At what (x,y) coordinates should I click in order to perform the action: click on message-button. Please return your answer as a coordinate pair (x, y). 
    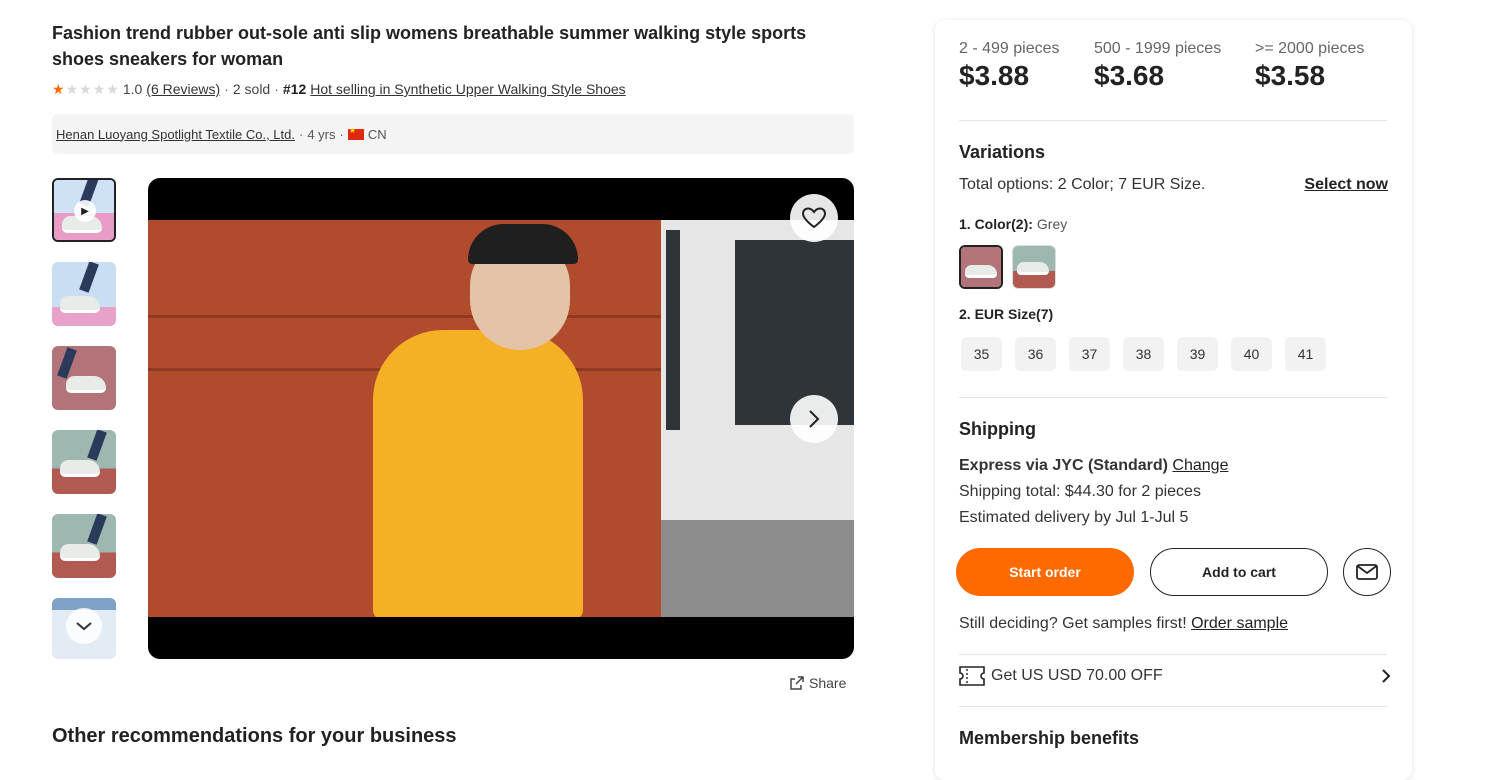
    Looking at the image, I should click on (1367, 572).